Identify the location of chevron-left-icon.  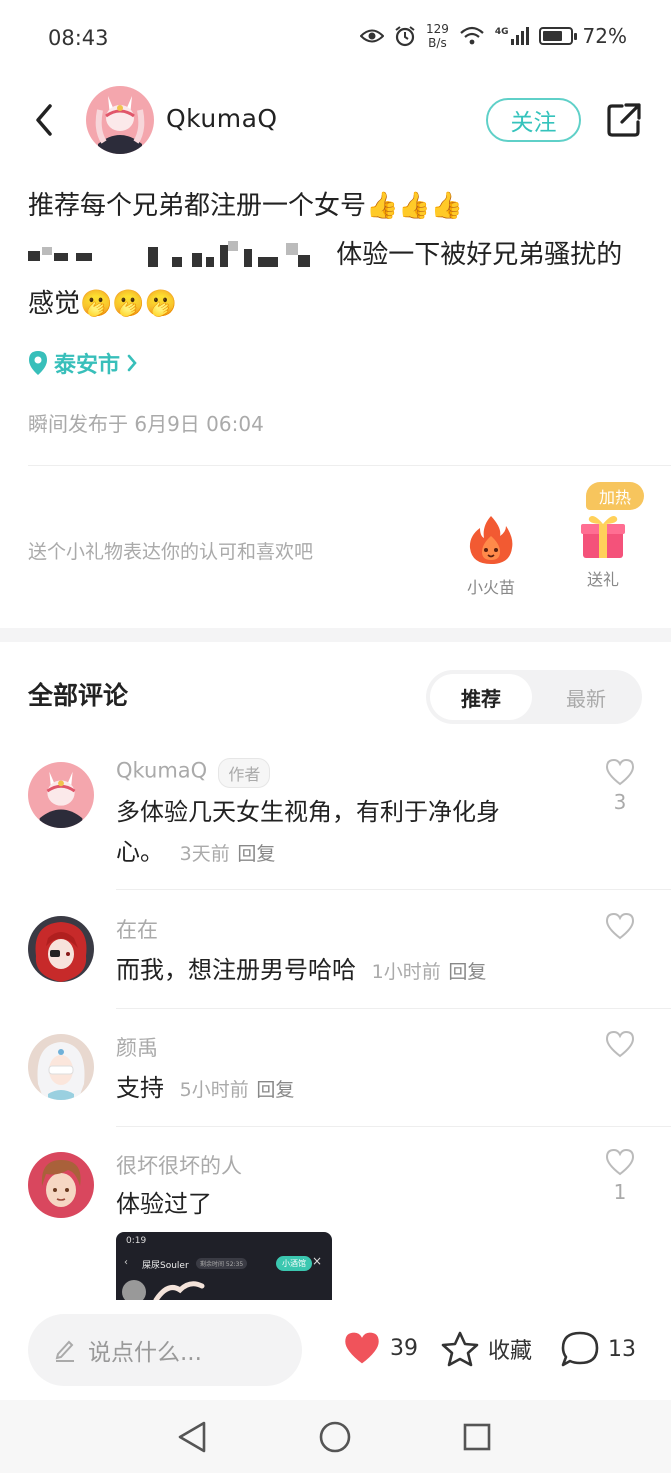
(44, 120).